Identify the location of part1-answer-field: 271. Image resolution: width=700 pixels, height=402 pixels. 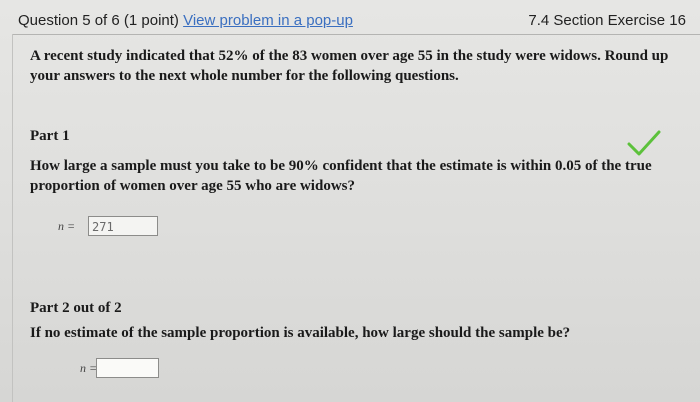
(123, 226).